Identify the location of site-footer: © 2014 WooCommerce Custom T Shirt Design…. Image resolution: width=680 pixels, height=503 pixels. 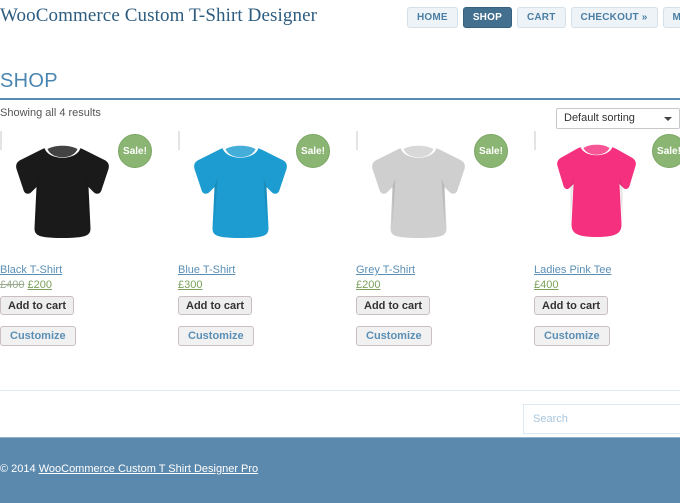
(340, 470).